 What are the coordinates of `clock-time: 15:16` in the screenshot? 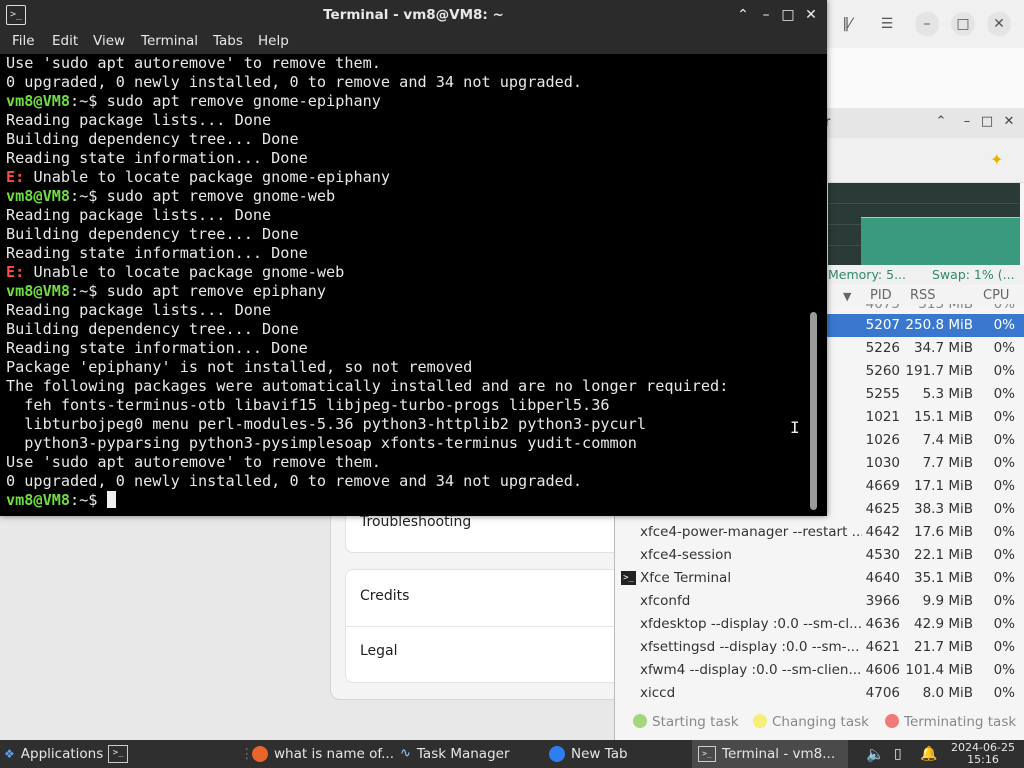 It's located at (983, 759).